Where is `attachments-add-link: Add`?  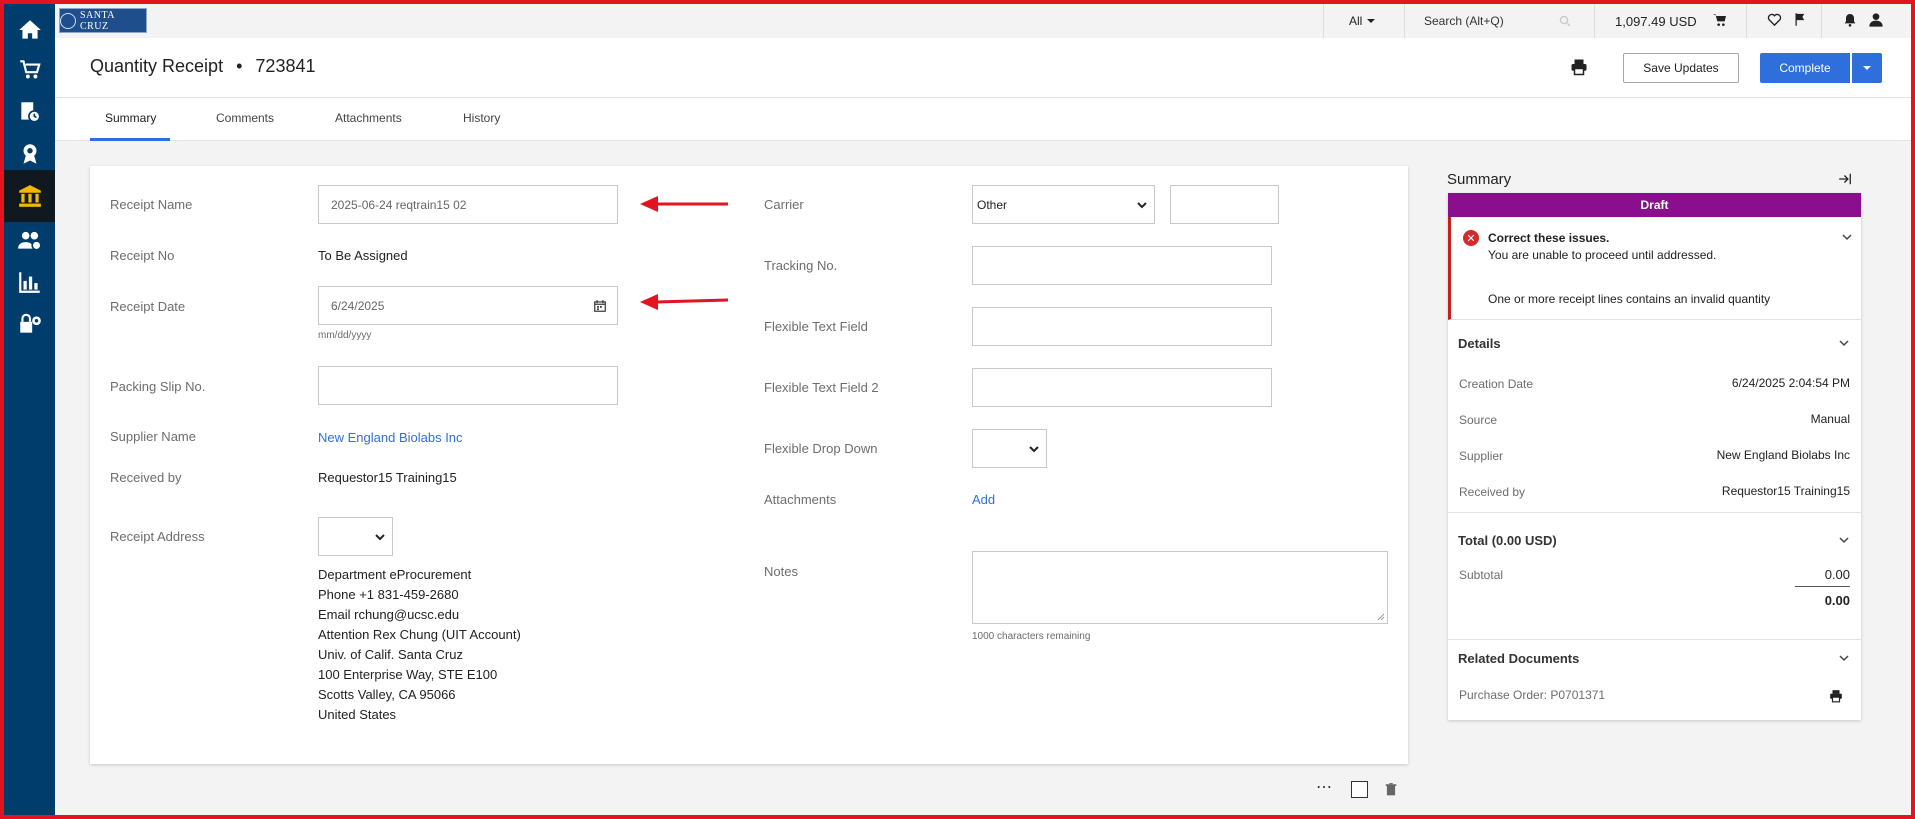
attachments-add-link: Add is located at coordinates (983, 499).